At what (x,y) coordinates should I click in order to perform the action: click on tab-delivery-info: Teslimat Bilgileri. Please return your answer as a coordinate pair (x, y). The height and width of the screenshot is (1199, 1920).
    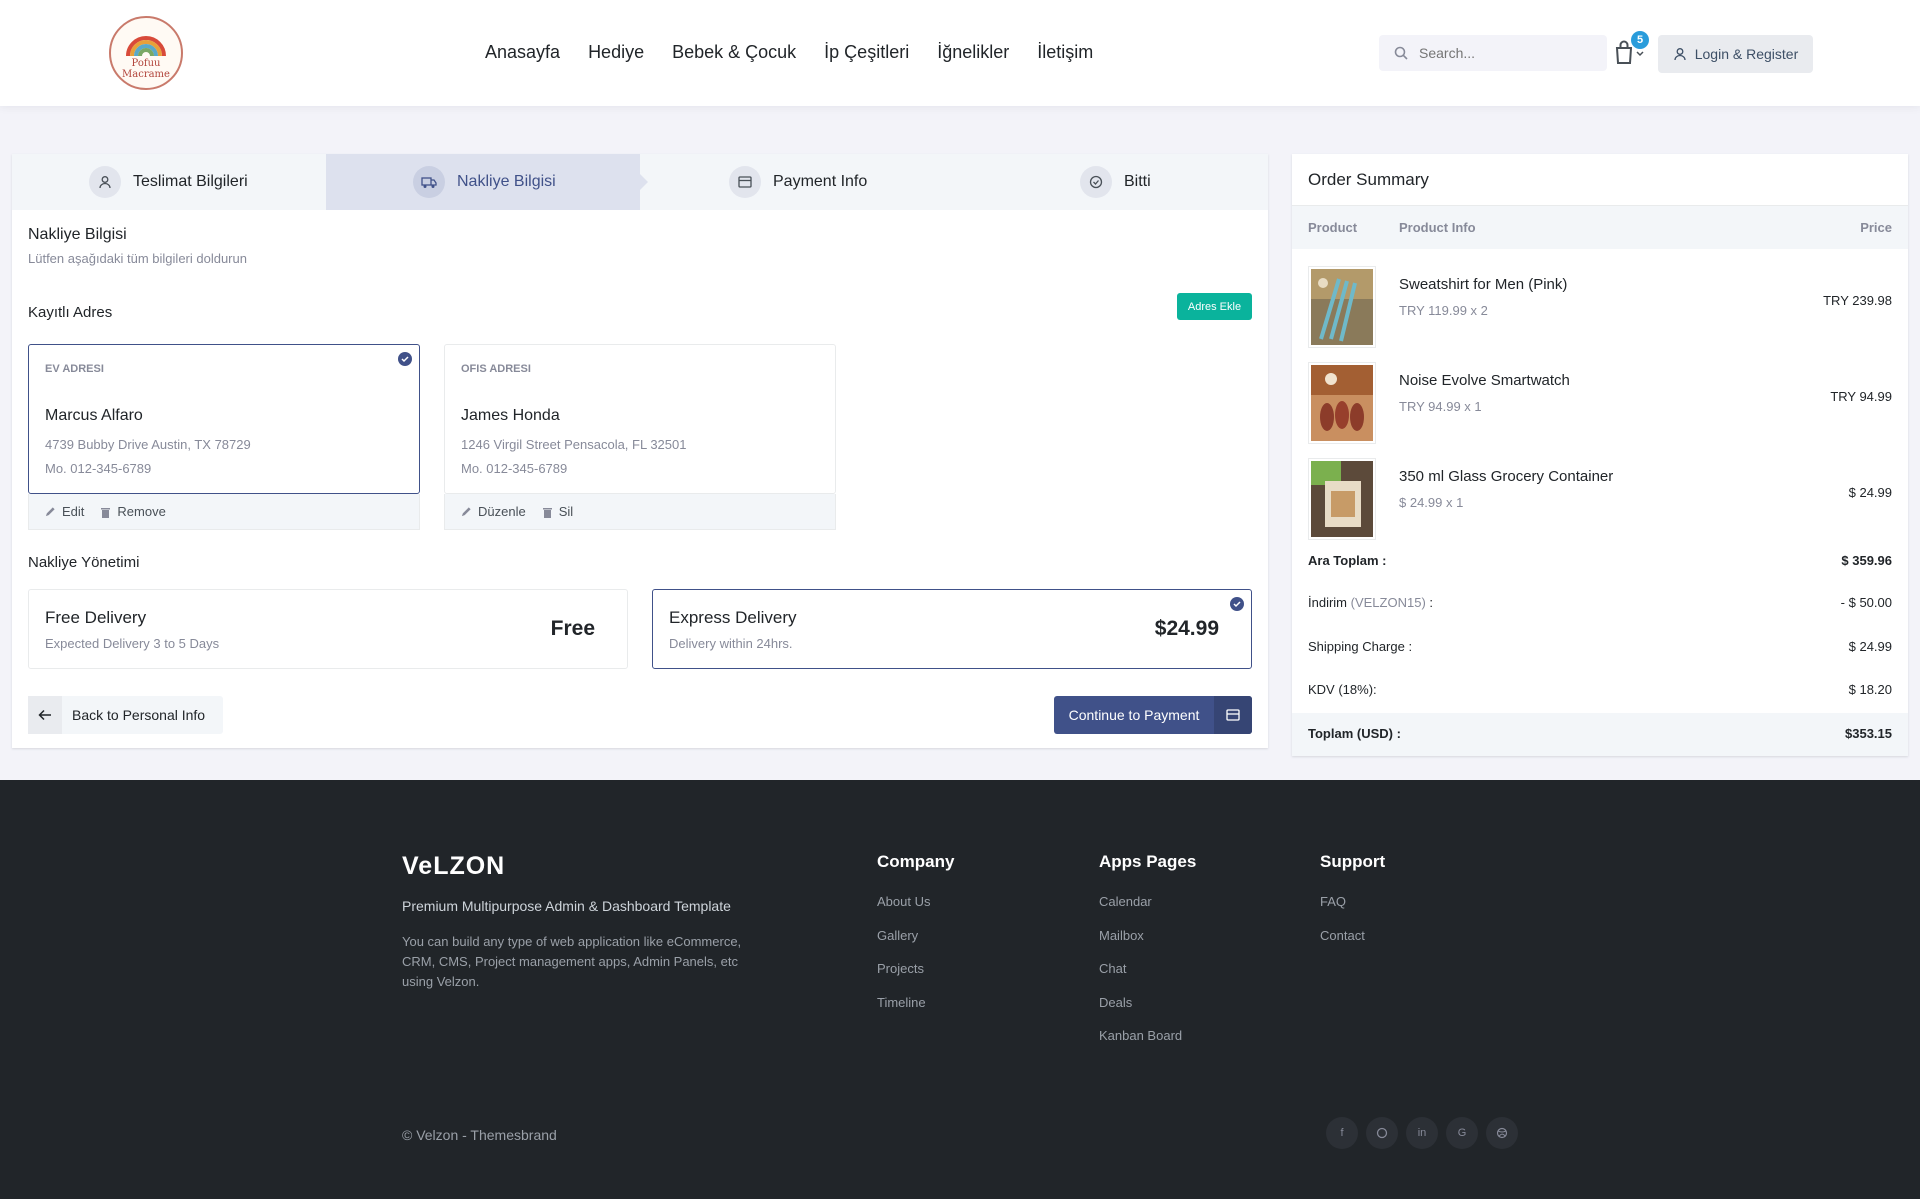
    Looking at the image, I should click on (168, 182).